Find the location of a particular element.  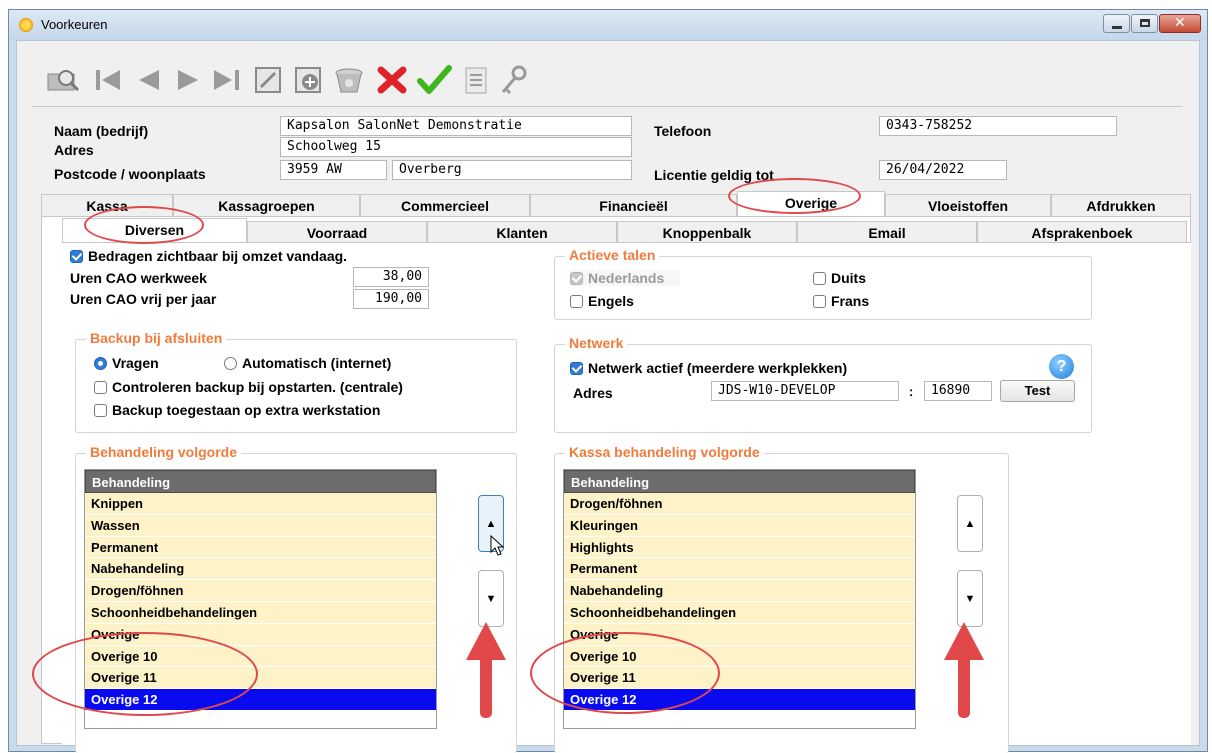

next-record-button is located at coordinates (188, 80).